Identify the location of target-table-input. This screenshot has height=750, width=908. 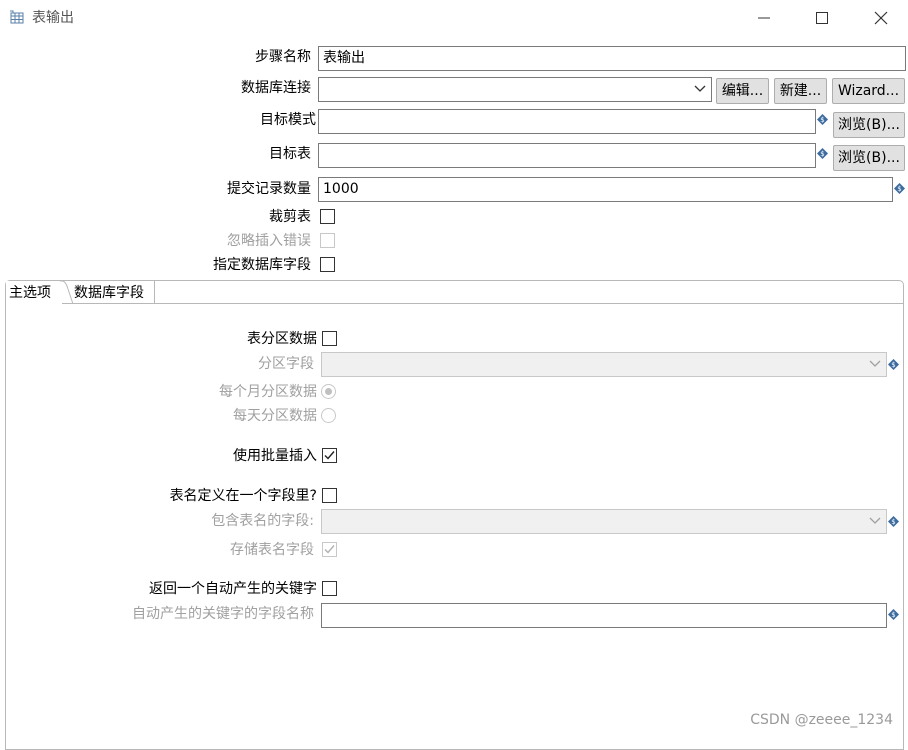
(567, 155).